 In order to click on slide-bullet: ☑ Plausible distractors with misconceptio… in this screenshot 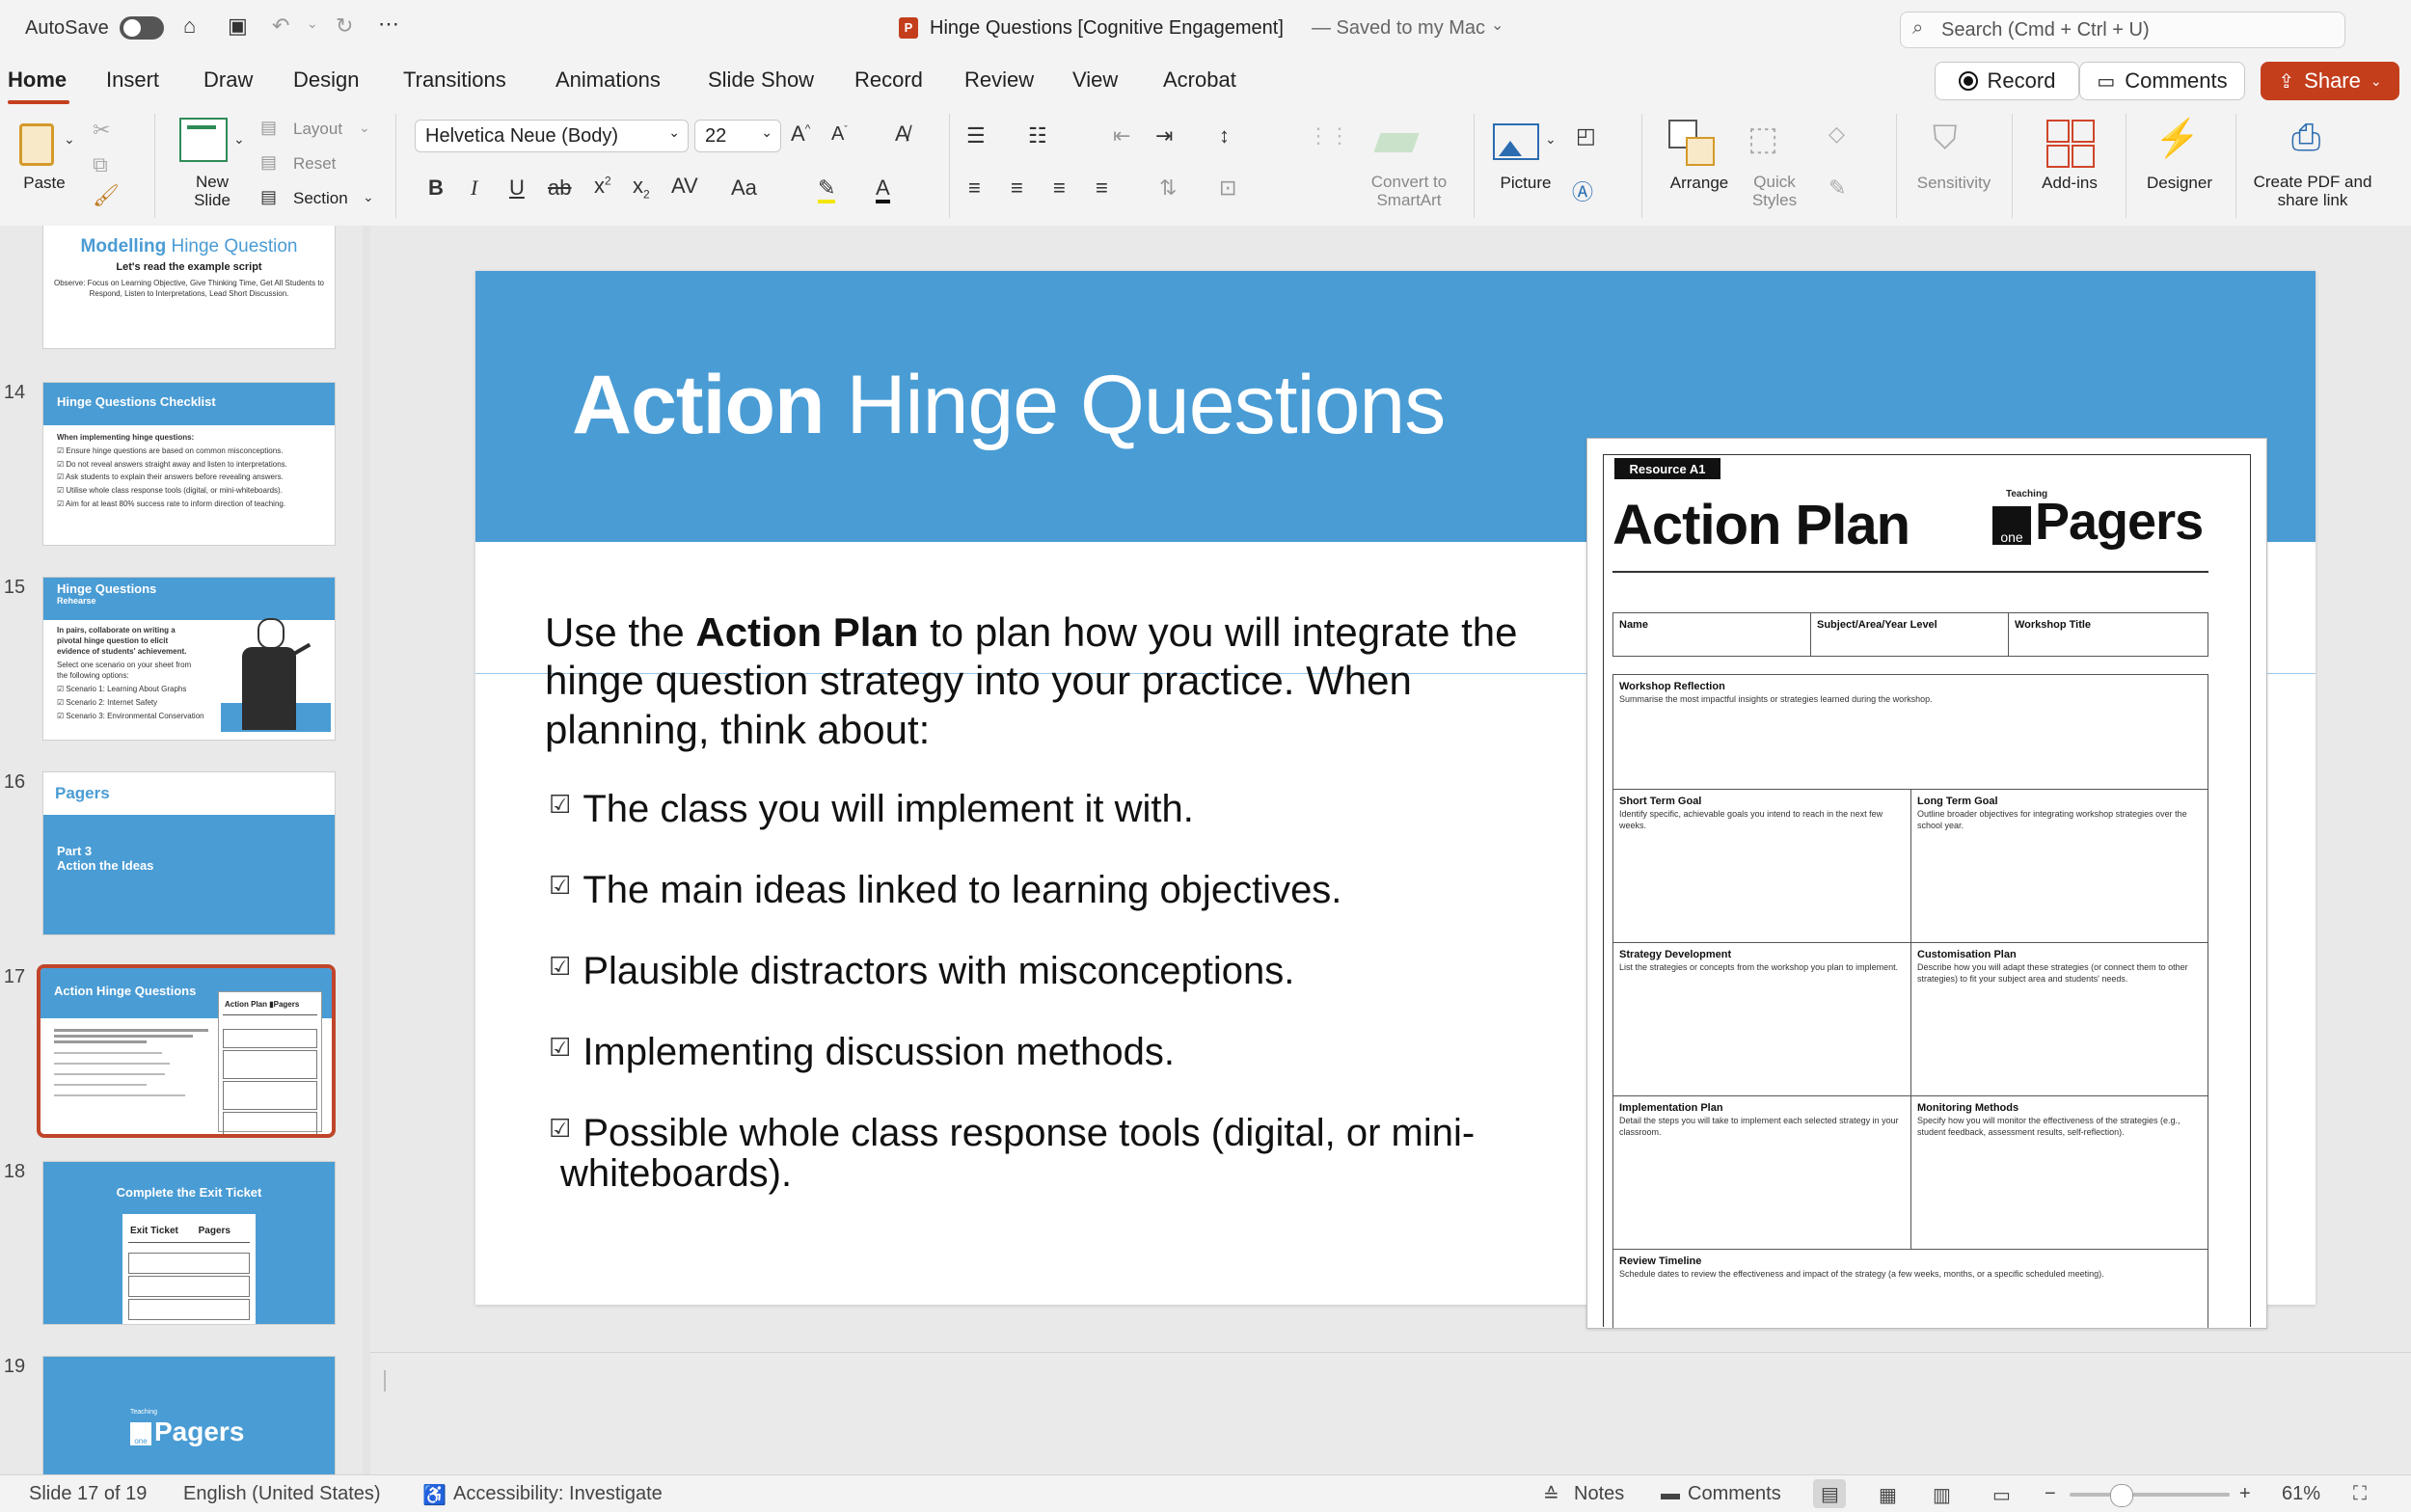, I will do `click(922, 971)`.